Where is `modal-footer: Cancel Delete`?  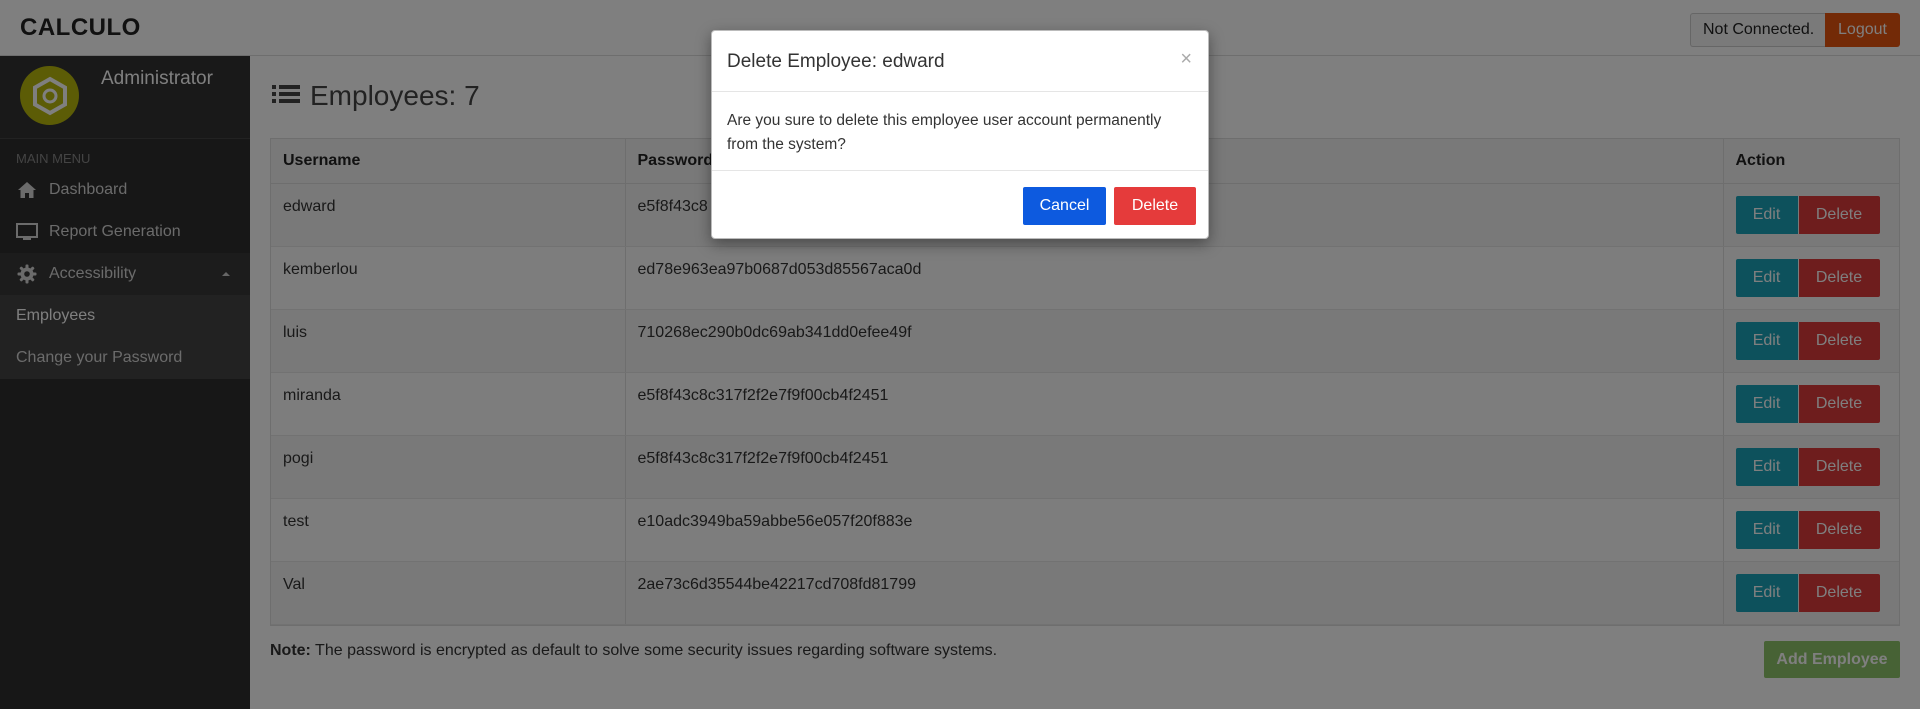 modal-footer: Cancel Delete is located at coordinates (960, 204).